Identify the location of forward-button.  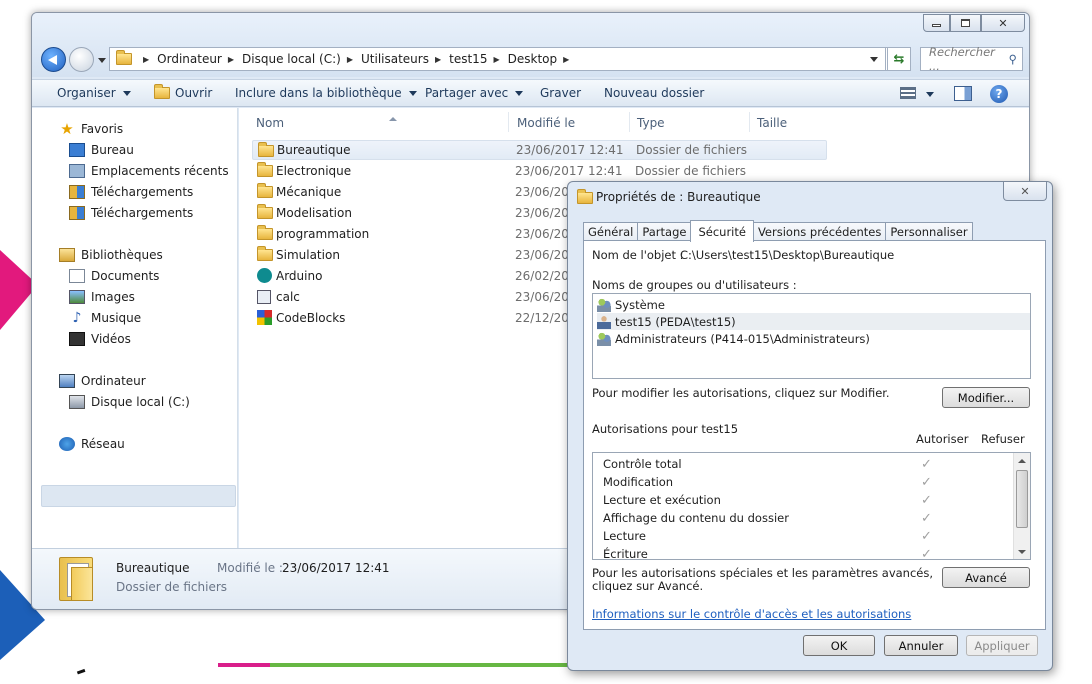
(81, 59).